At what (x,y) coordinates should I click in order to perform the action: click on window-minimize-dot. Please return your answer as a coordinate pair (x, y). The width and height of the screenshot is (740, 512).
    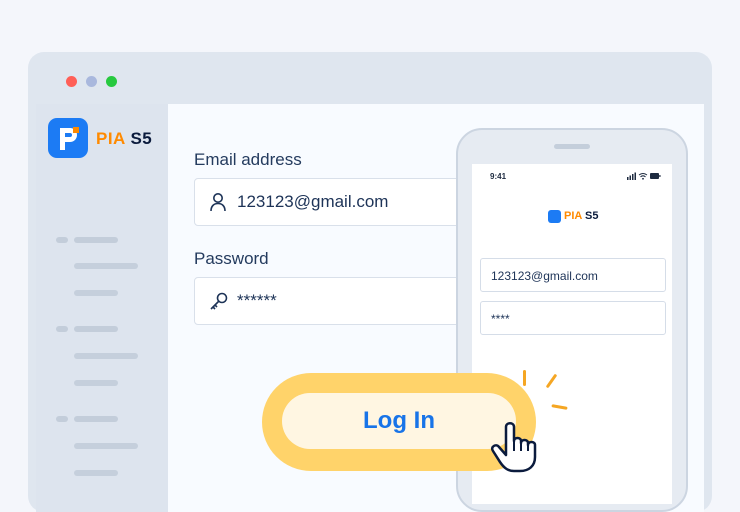
    Looking at the image, I should click on (91, 81).